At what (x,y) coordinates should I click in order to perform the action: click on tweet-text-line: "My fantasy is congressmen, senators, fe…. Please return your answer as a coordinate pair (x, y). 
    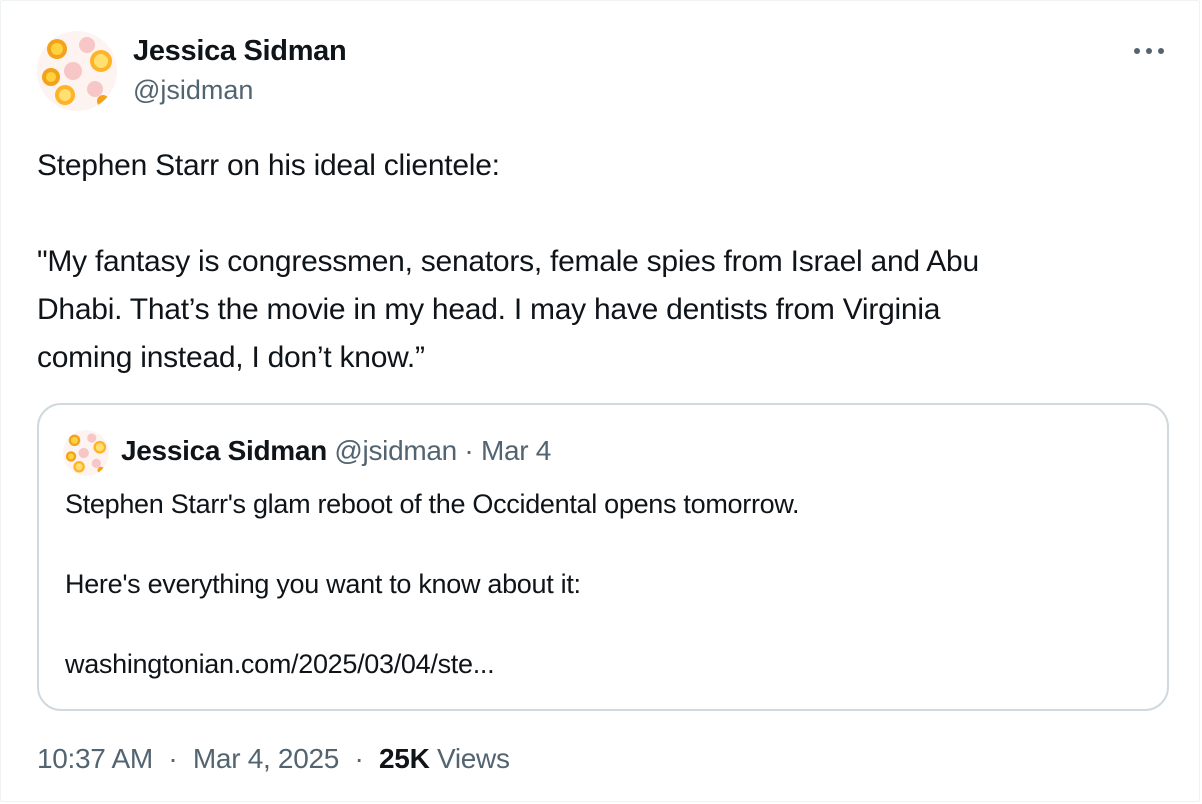
    Looking at the image, I should click on (508, 261).